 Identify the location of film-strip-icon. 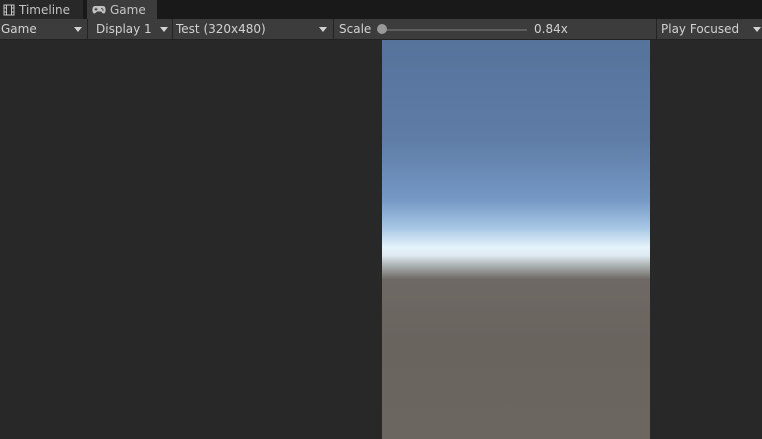
(9, 10).